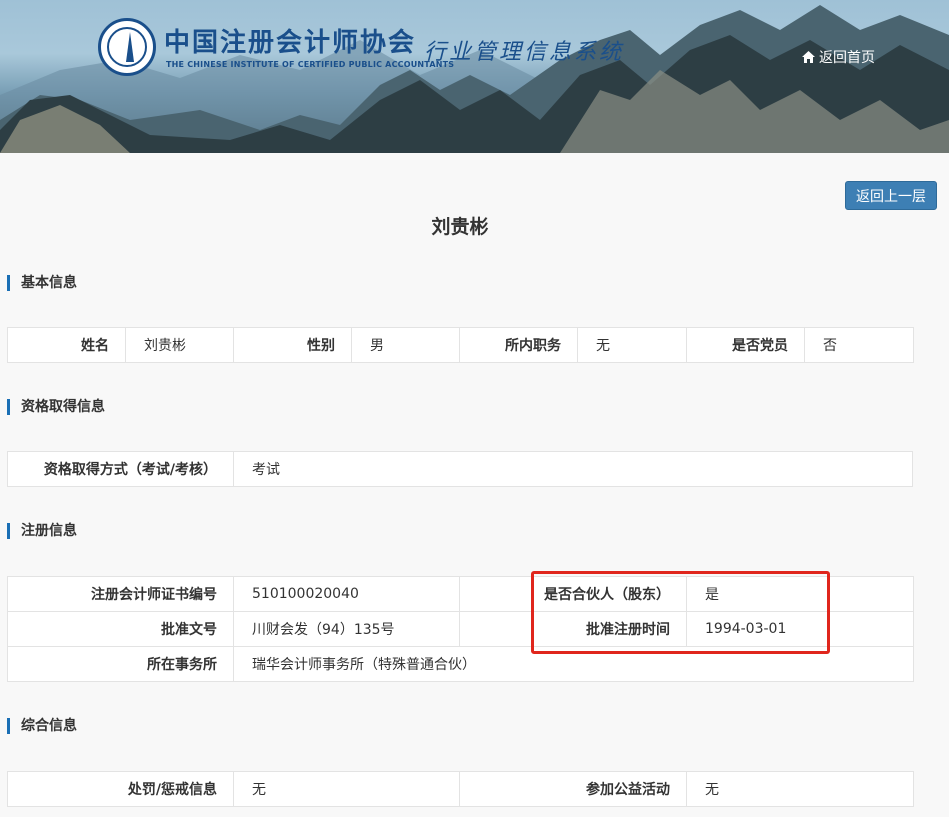 The height and width of the screenshot is (817, 949). What do you see at coordinates (42, 726) in the screenshot?
I see `section-title-comprehensive: 综合信息` at bounding box center [42, 726].